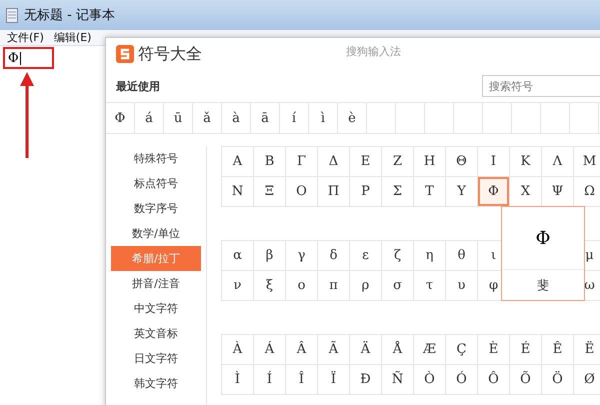 Image resolution: width=600 pixels, height=405 pixels. What do you see at coordinates (334, 350) in the screenshot?
I see `symbol-cell: Ã` at bounding box center [334, 350].